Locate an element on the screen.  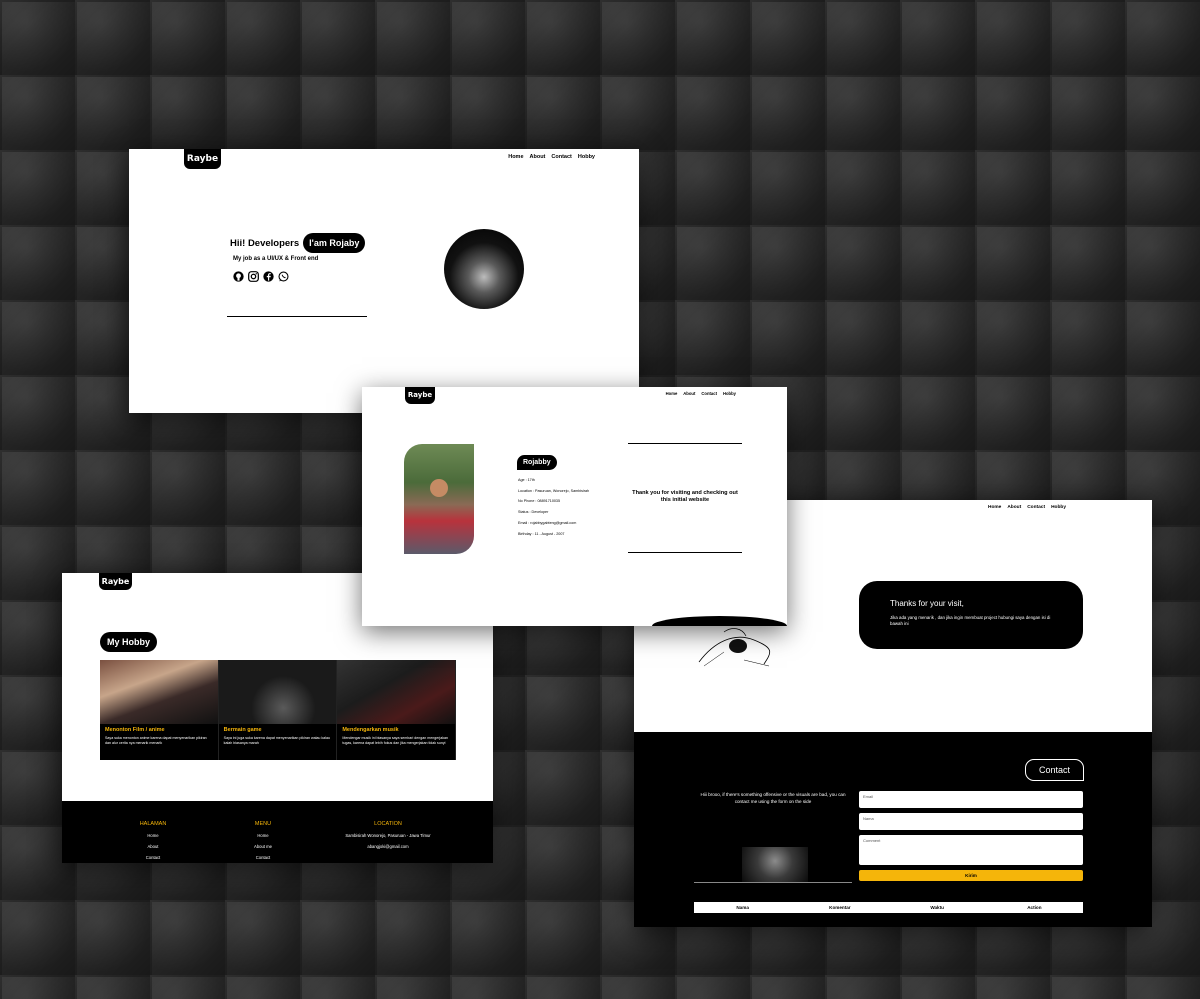
whatsapp-icon is located at coordinates (283, 278).